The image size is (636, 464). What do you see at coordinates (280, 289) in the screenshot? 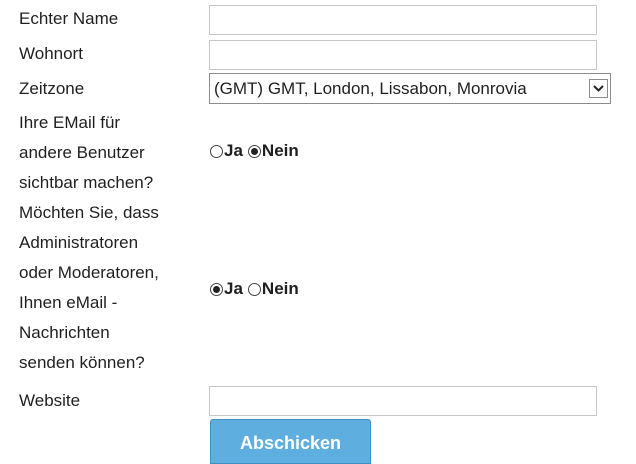
I see `admin-email-no-label: Nein` at bounding box center [280, 289].